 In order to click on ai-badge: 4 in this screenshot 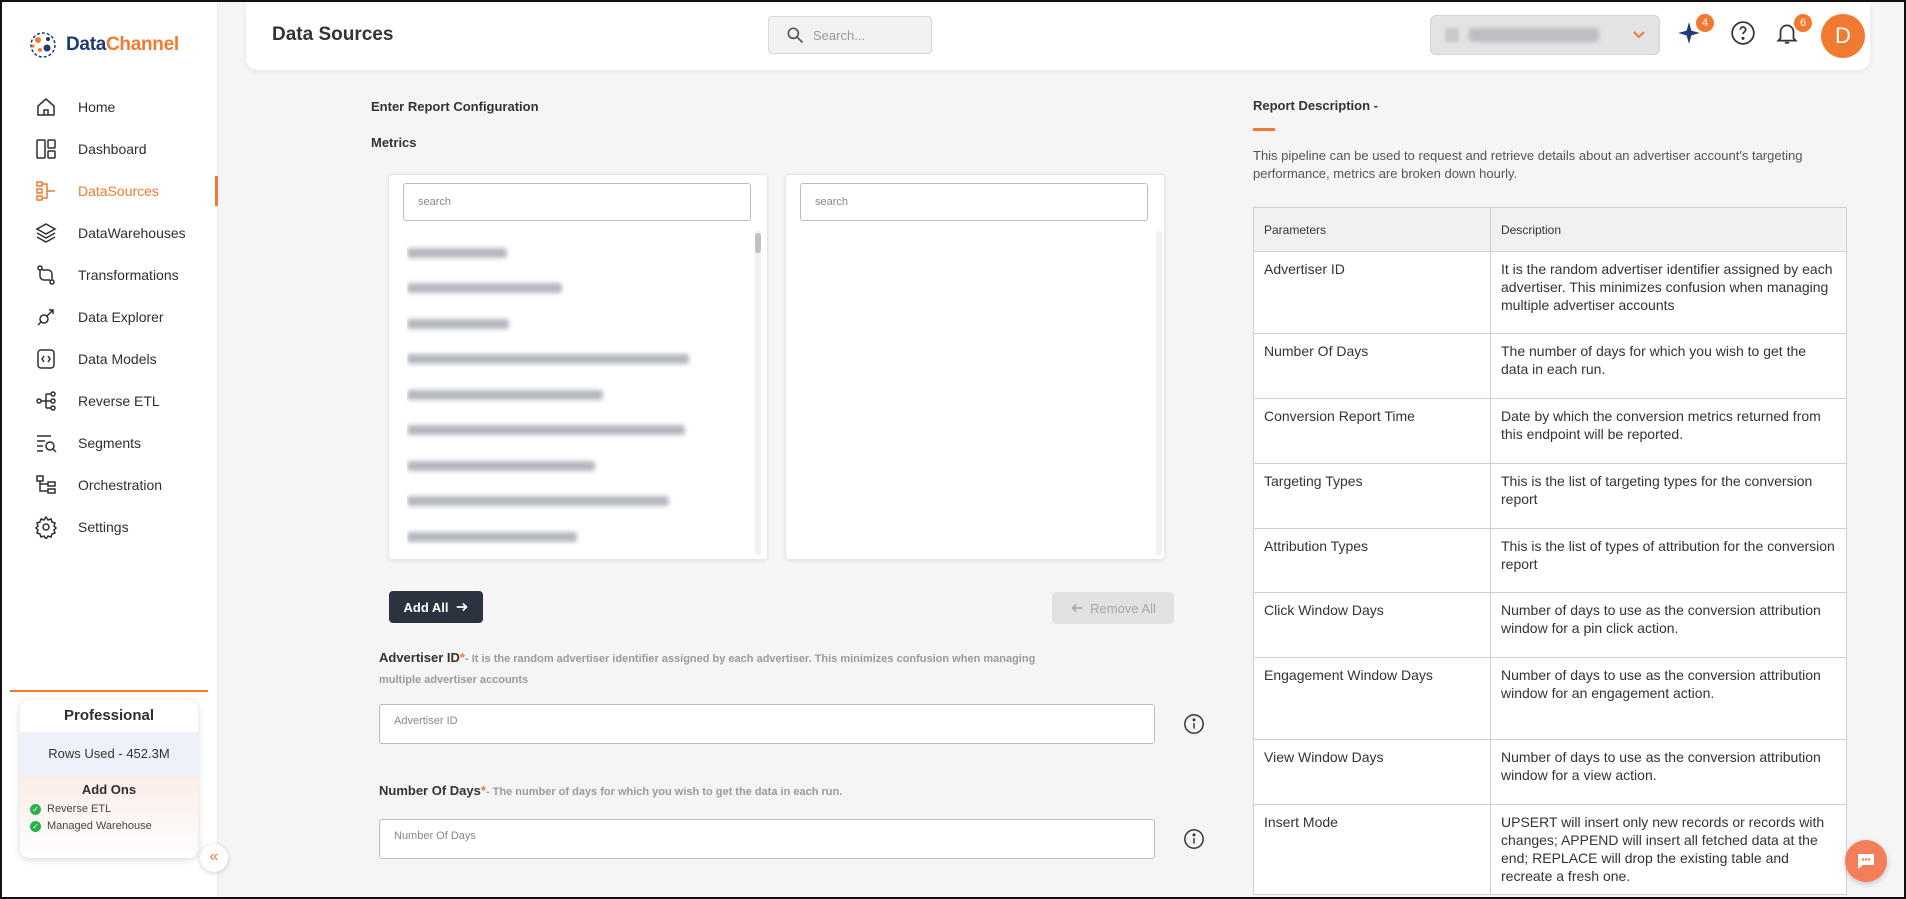, I will do `click(1705, 23)`.